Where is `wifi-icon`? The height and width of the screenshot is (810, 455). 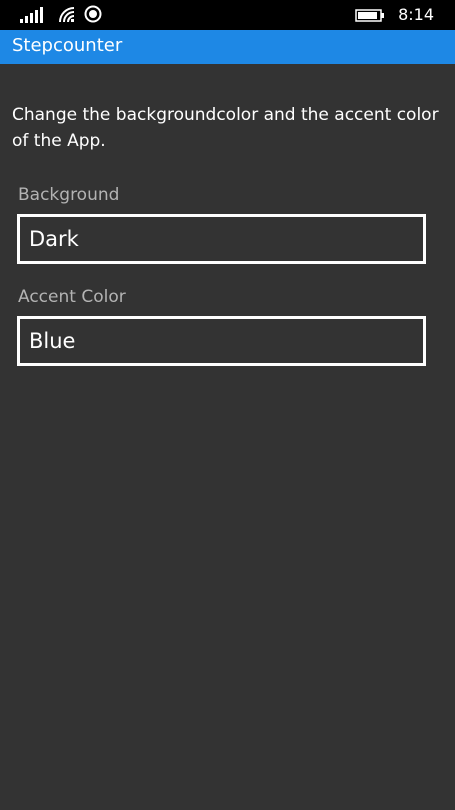 wifi-icon is located at coordinates (67, 15).